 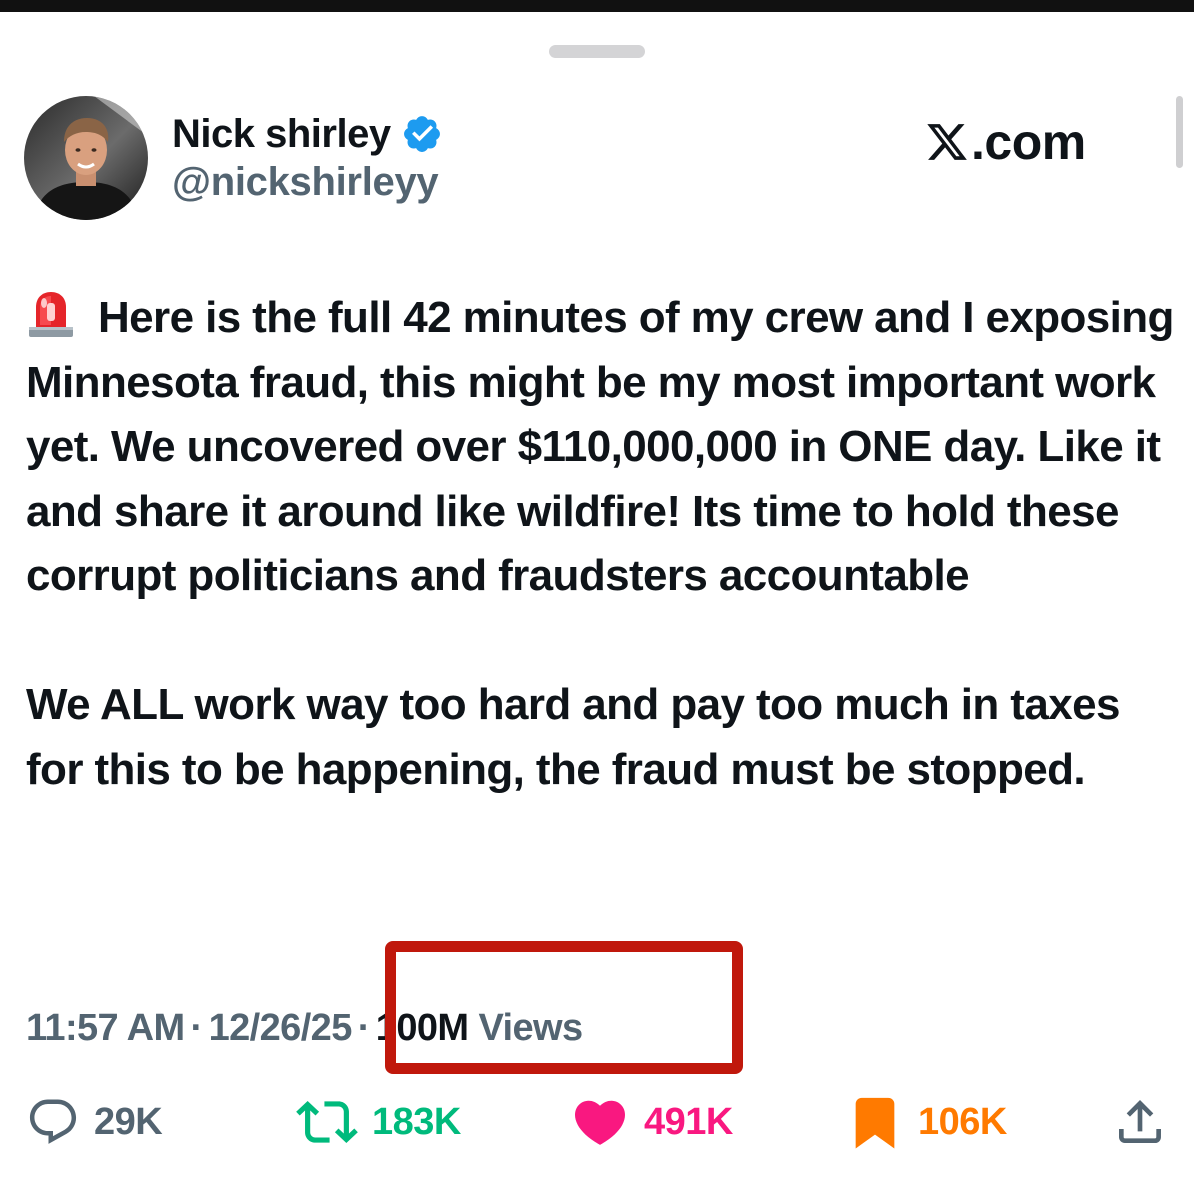 I want to click on reply-icon, so click(x=53, y=1121).